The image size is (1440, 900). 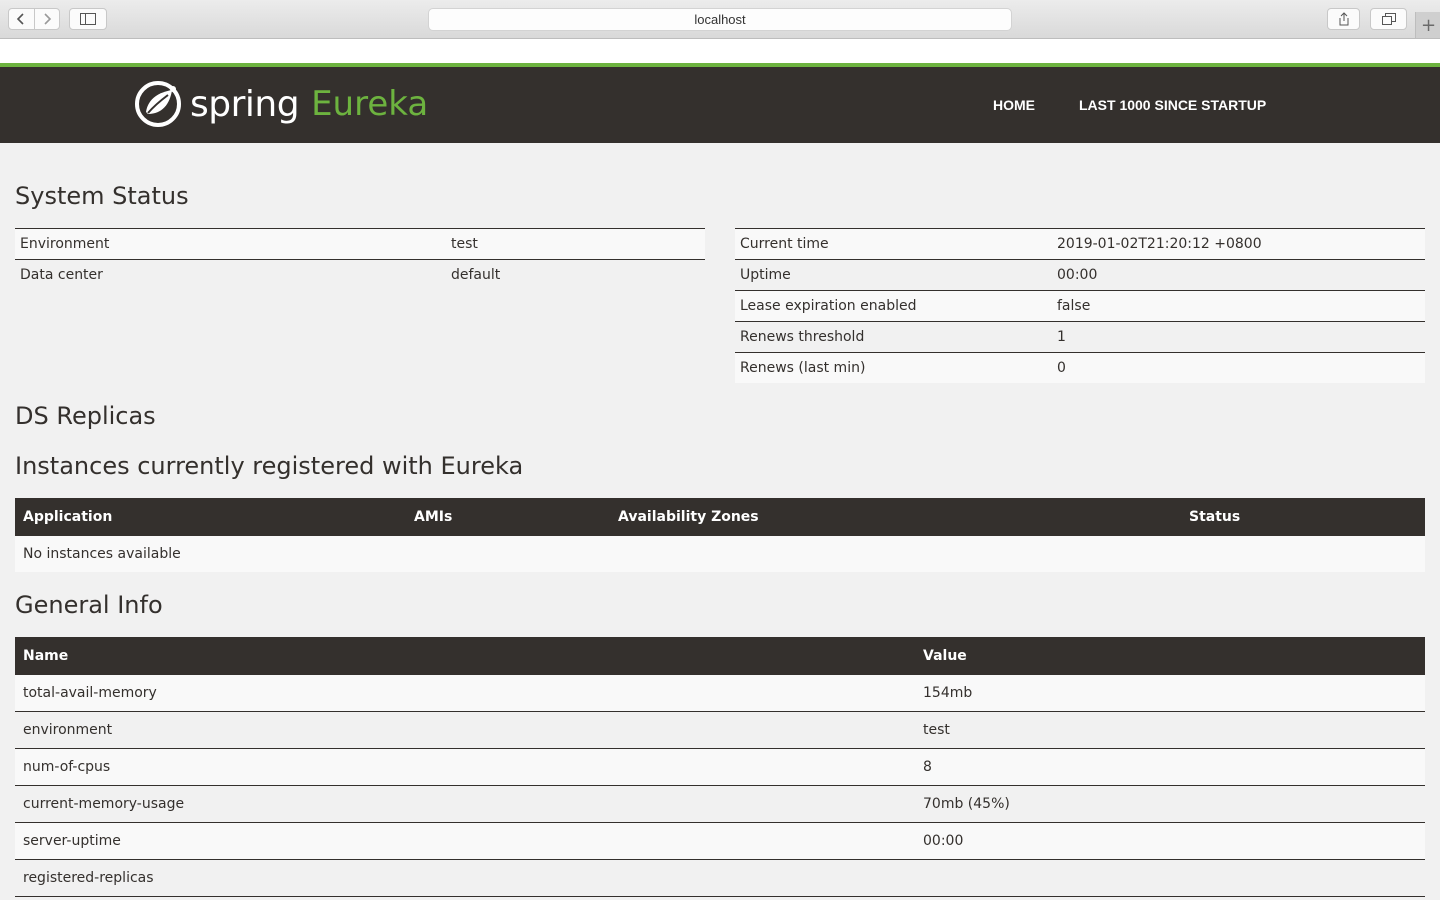 I want to click on table-row: Data center default, so click(x=360, y=274).